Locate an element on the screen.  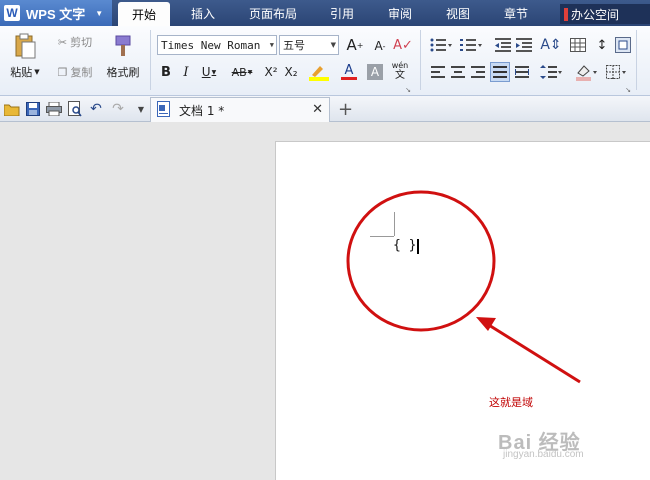
annotation-overlay is located at coordinates (463, 287).